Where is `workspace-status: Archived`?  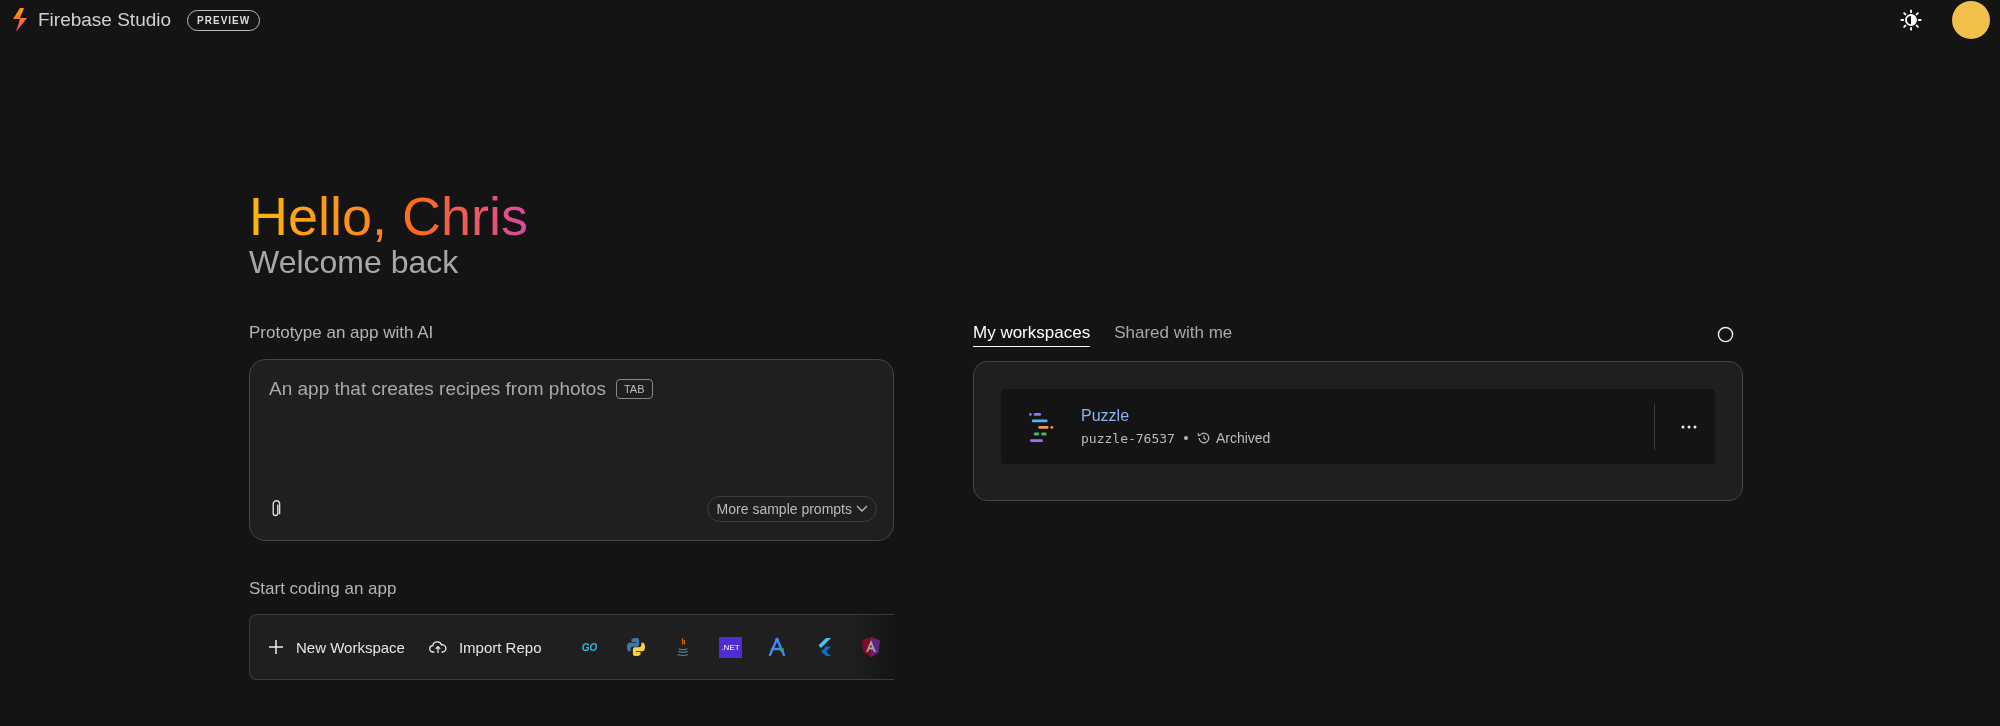 workspace-status: Archived is located at coordinates (1243, 438).